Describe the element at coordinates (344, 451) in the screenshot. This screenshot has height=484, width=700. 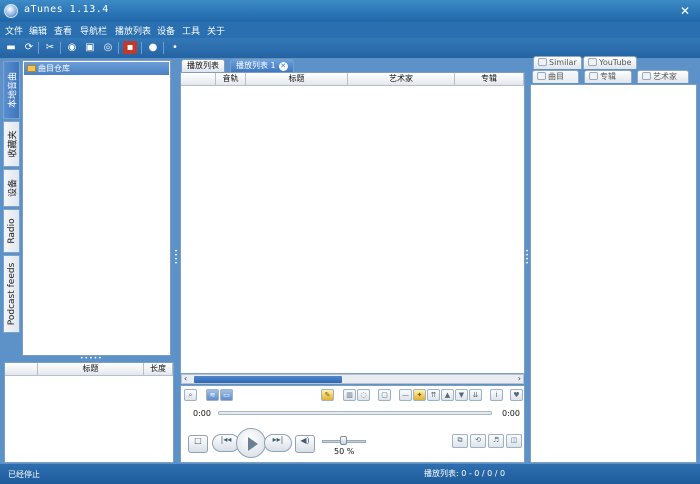
I see `volume-label: 50 %` at that location.